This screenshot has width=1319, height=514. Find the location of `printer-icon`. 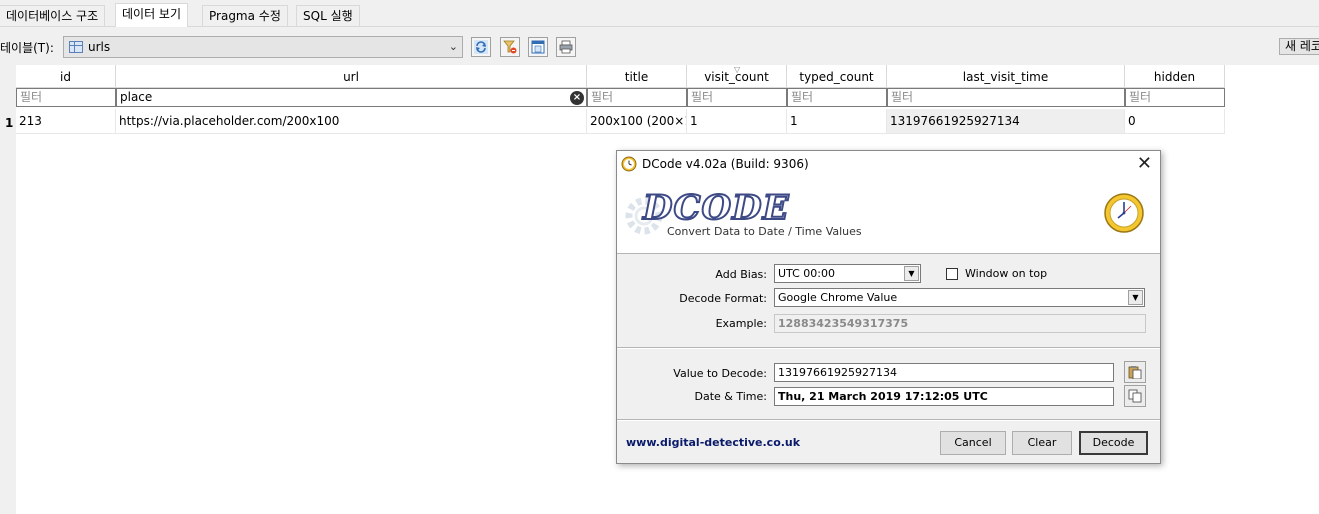

printer-icon is located at coordinates (566, 47).